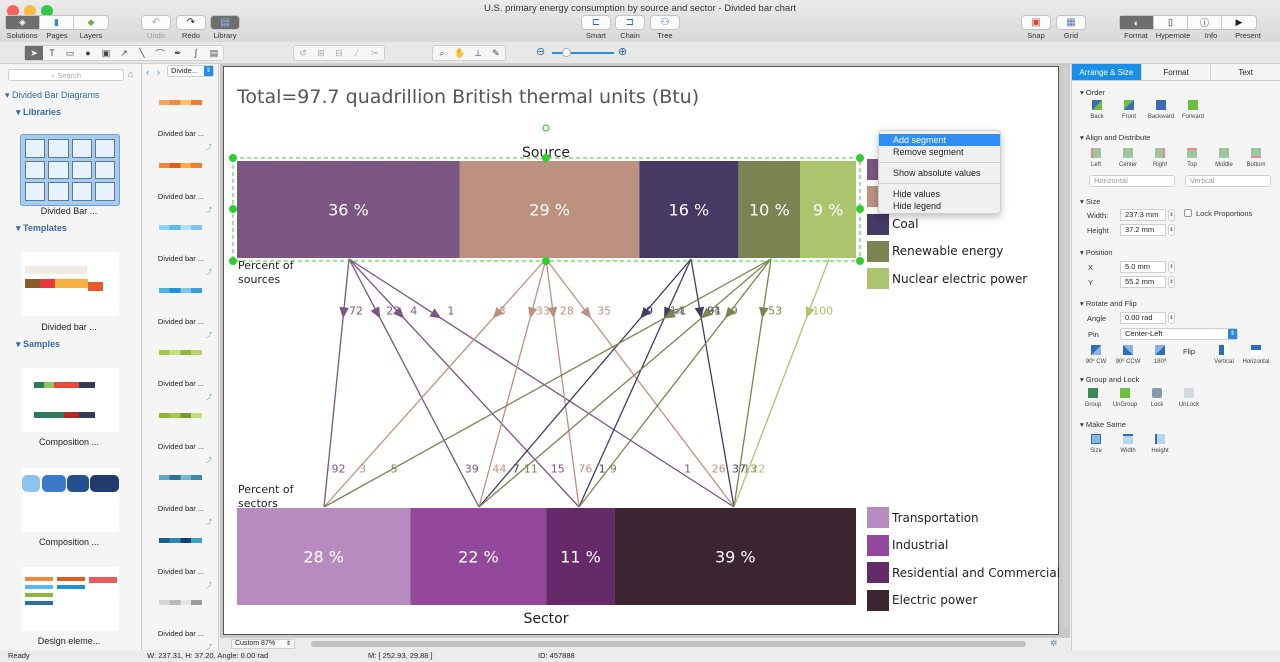  I want to click on rectangle-tool-icon: ▭, so click(70, 53).